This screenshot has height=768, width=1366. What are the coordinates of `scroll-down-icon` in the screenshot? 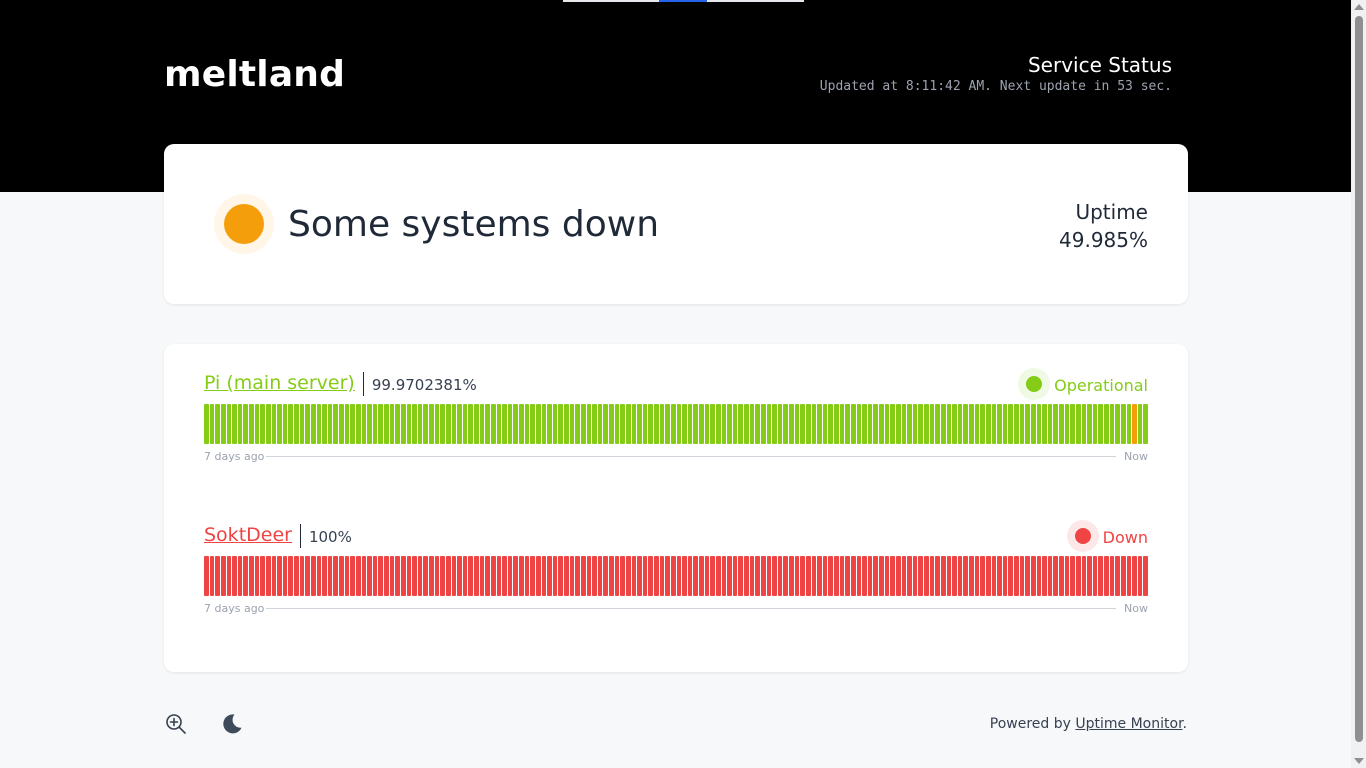 It's located at (1359, 761).